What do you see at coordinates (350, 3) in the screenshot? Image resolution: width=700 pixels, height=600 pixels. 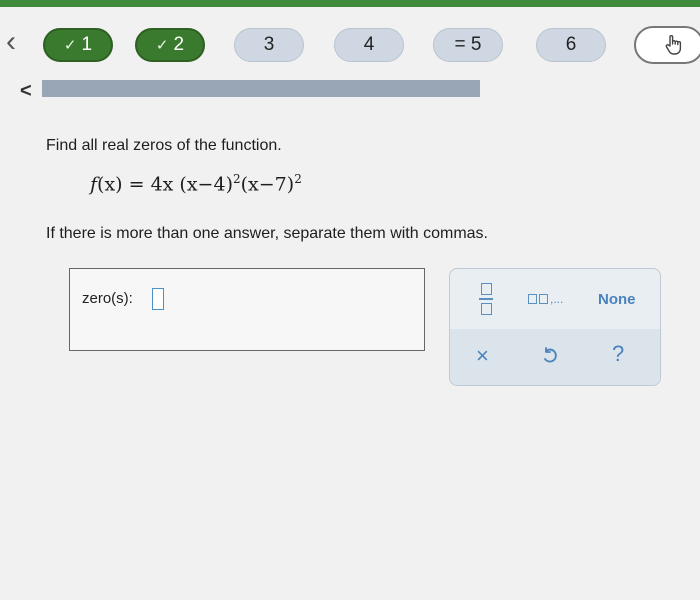 I see `top-accent-bar` at bounding box center [350, 3].